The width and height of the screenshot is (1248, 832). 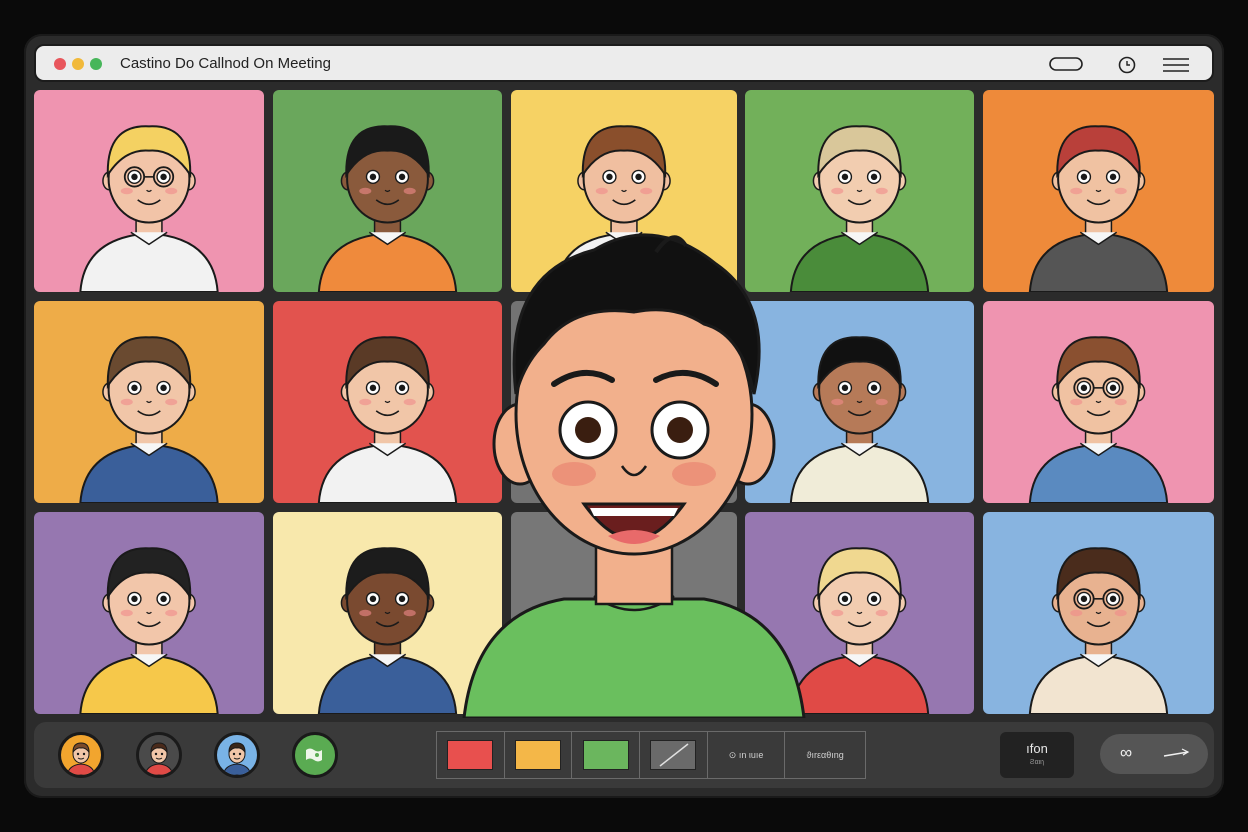 What do you see at coordinates (1066, 64) in the screenshot?
I see `window-layout-icon` at bounding box center [1066, 64].